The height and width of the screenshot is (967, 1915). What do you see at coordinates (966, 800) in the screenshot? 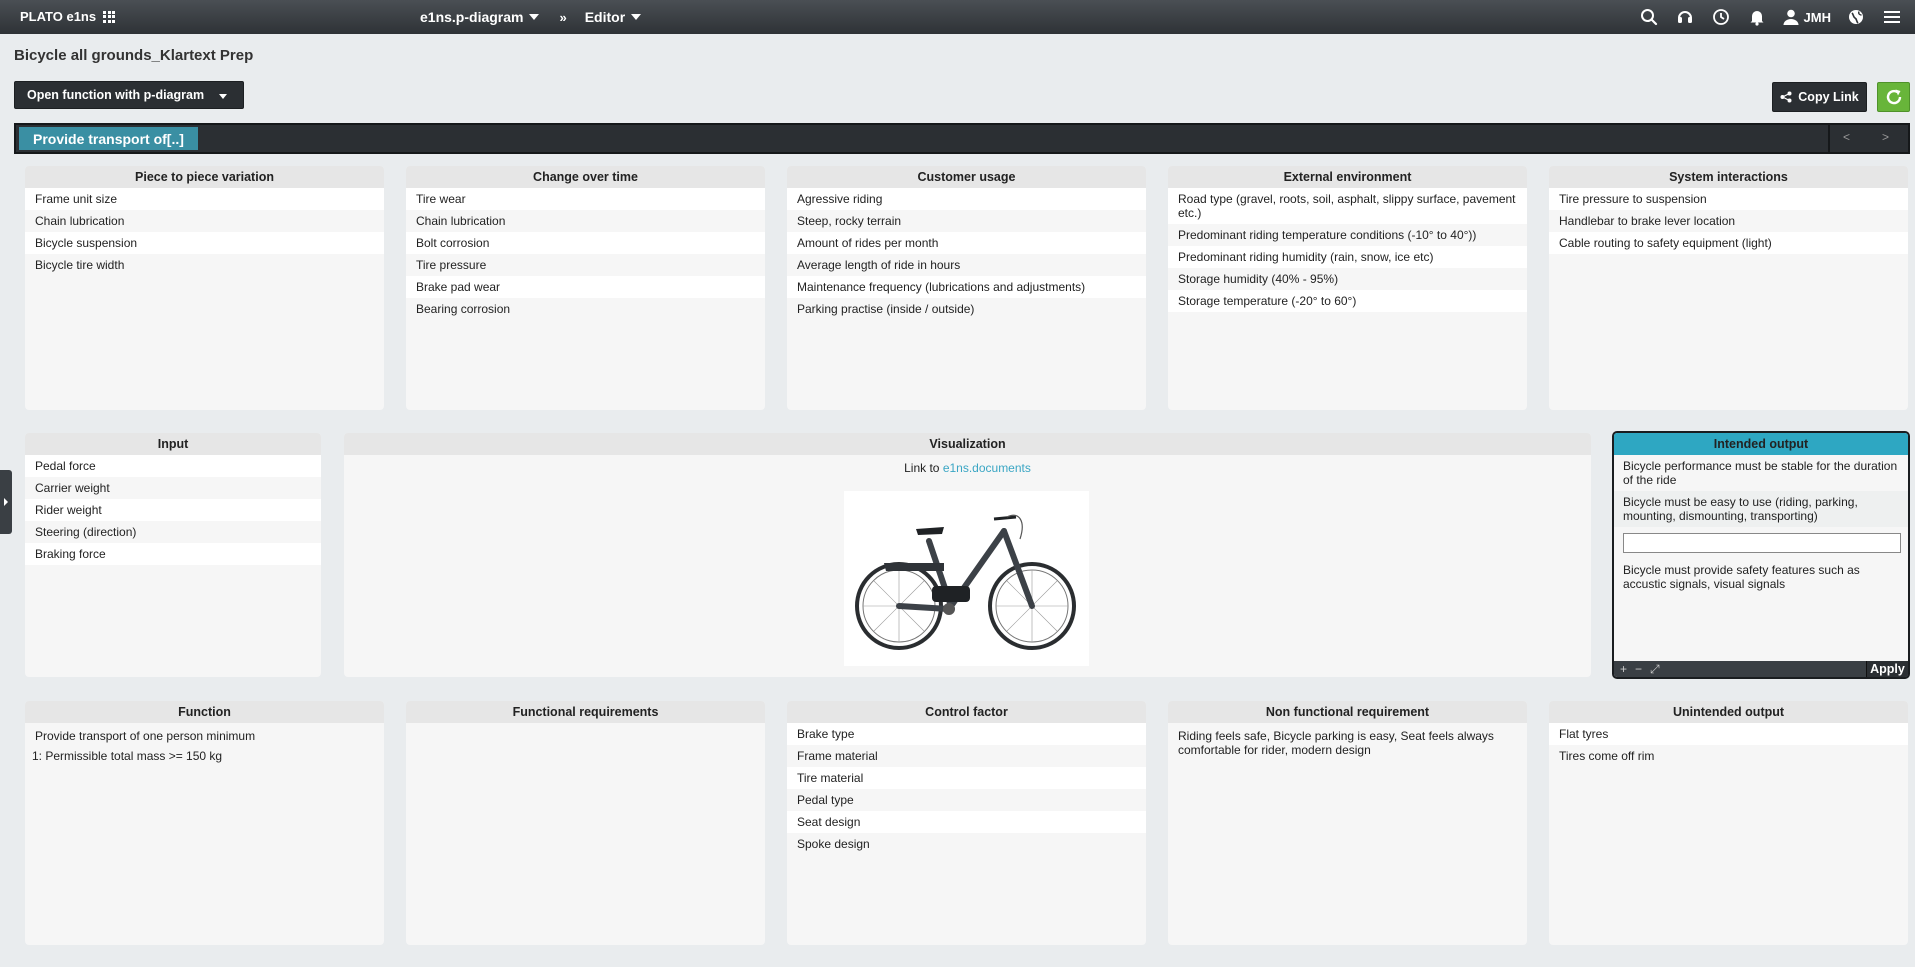
I see `list-item: Pedal type` at bounding box center [966, 800].